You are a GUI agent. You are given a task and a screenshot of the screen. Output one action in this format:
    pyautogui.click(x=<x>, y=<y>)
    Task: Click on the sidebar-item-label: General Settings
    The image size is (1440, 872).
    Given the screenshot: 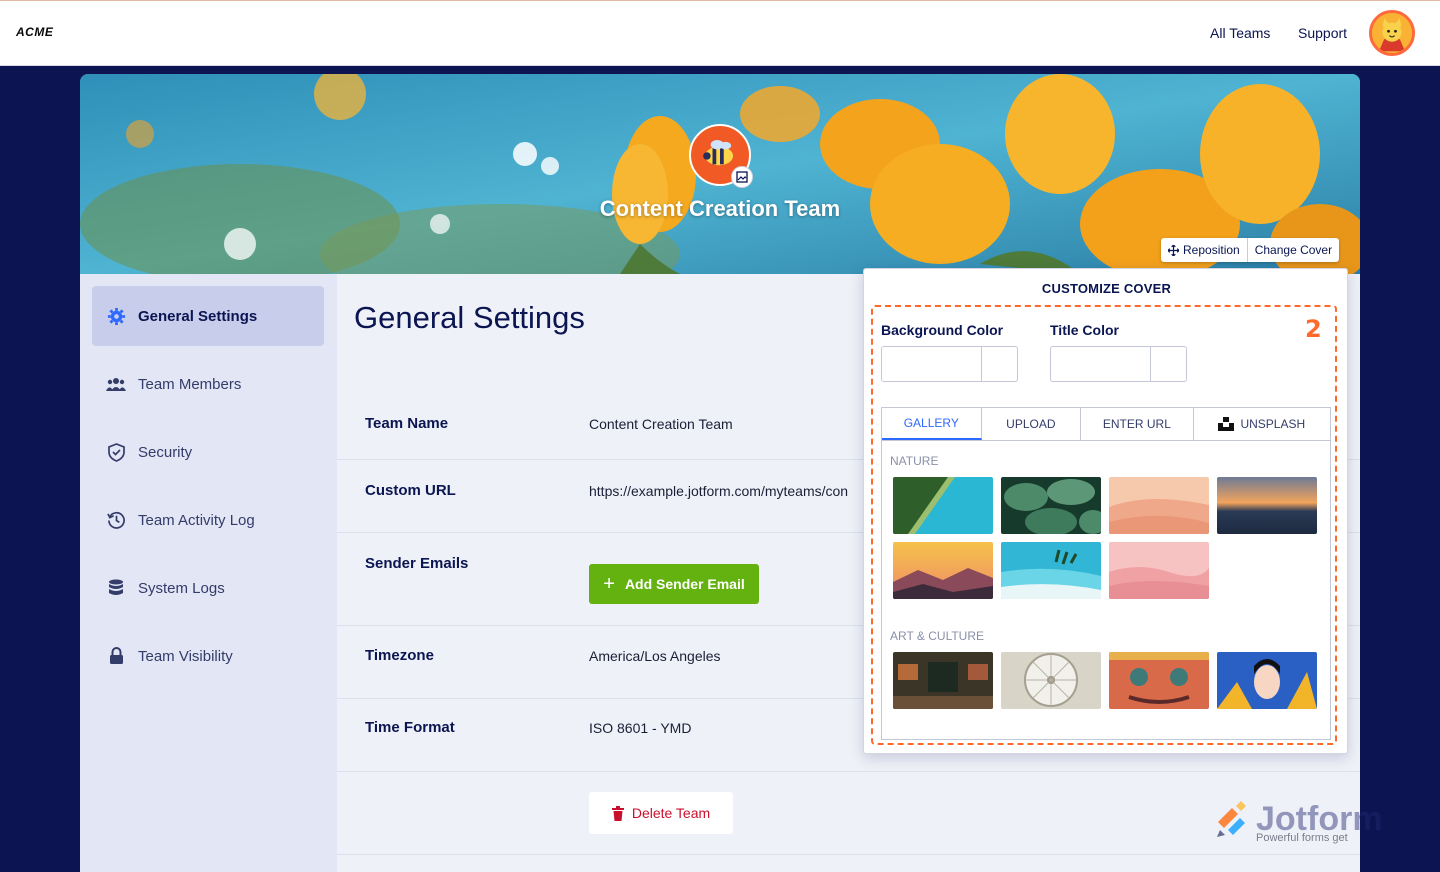 What is the action you would take?
    pyautogui.click(x=198, y=316)
    